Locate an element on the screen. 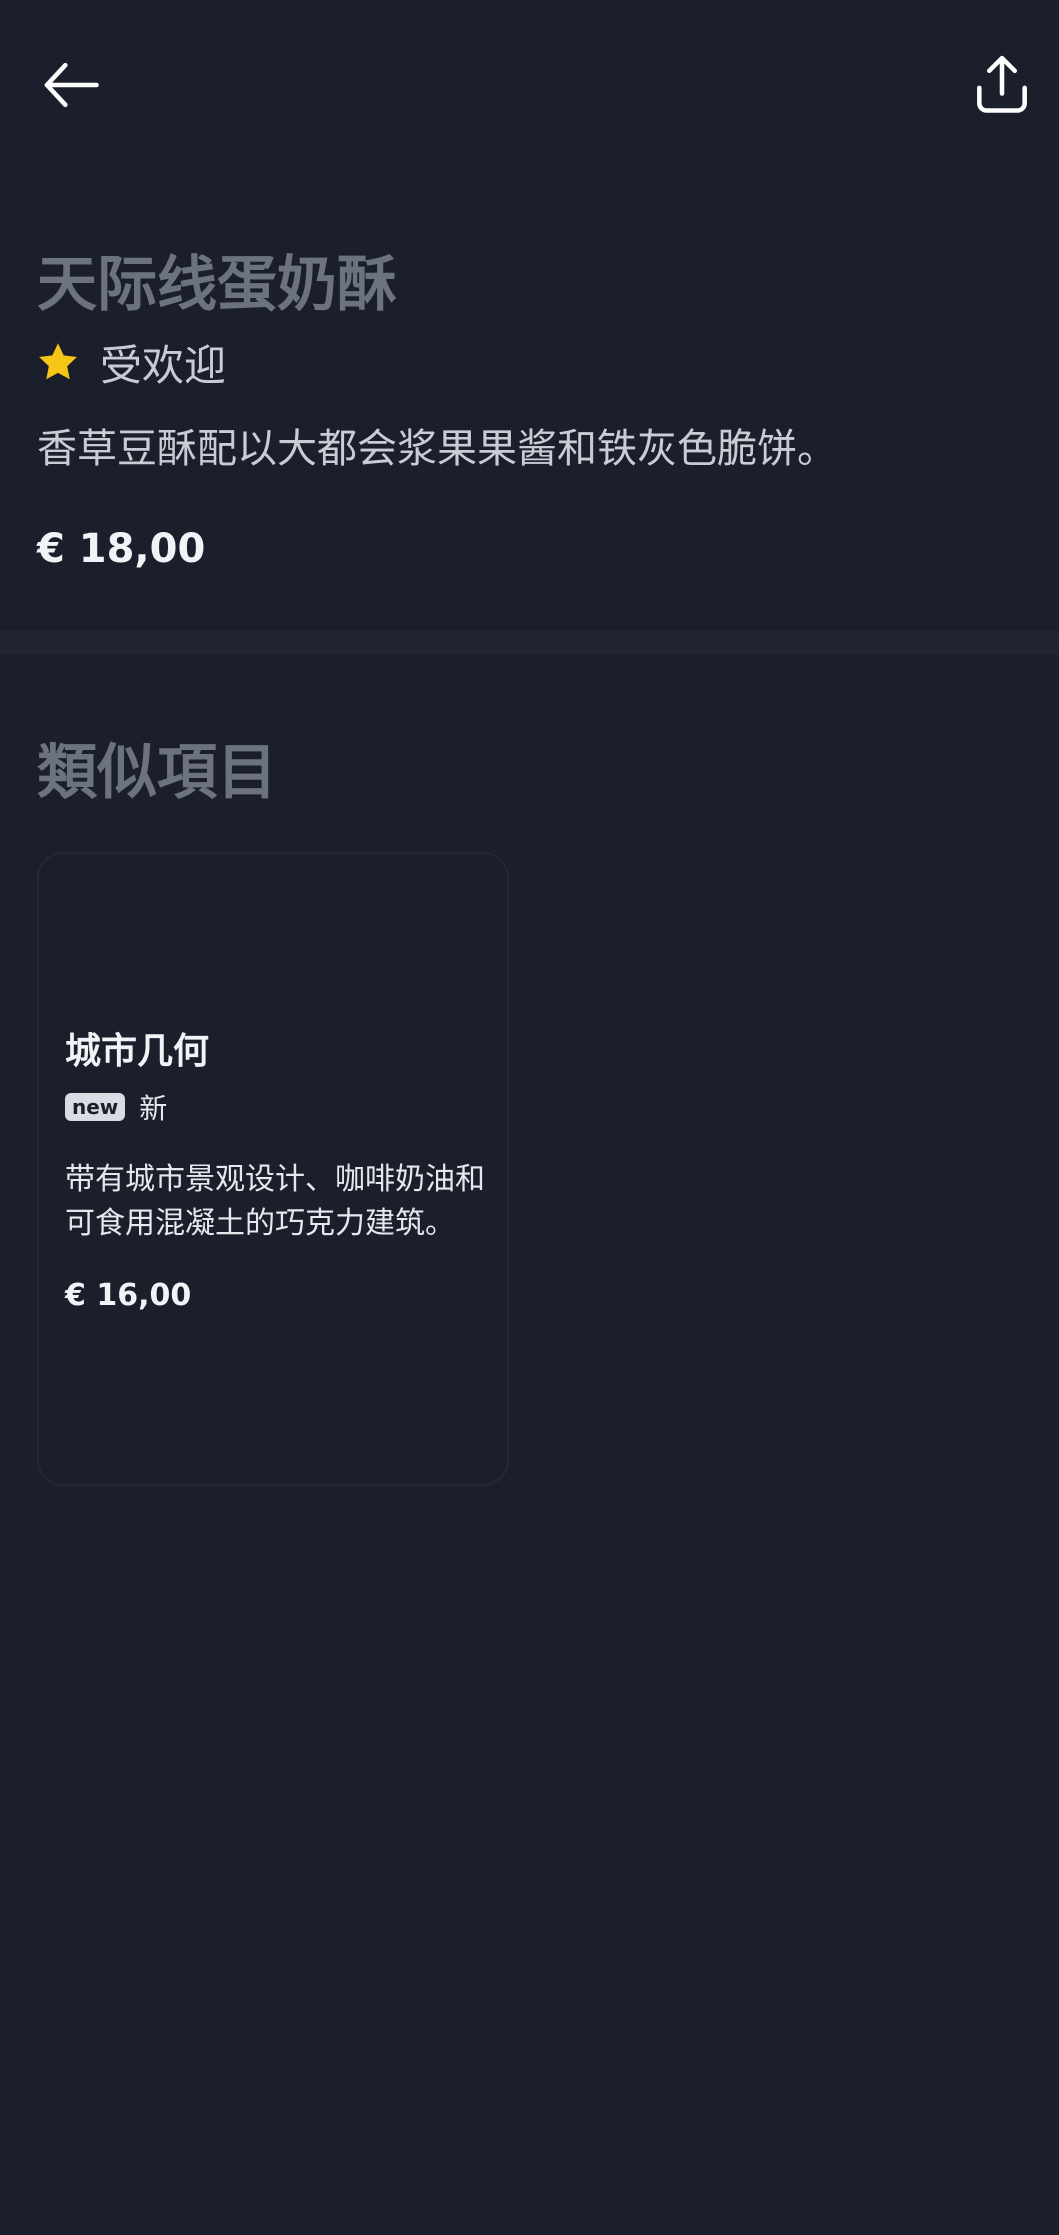 The image size is (1059, 2235). card-title: 城市几何 is located at coordinates (137, 1051).